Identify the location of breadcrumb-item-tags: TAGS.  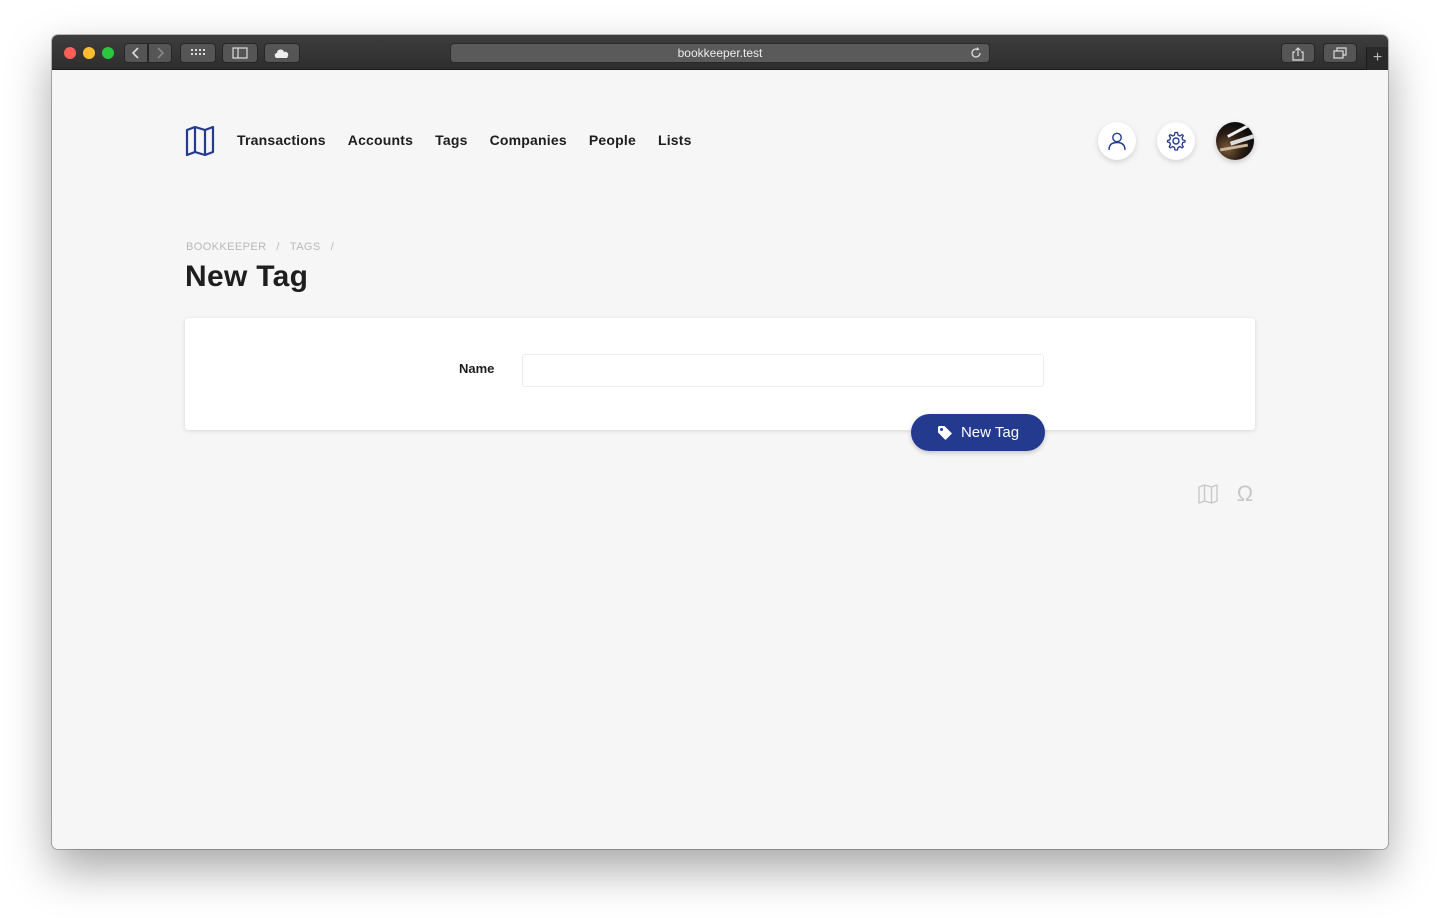
(305, 247).